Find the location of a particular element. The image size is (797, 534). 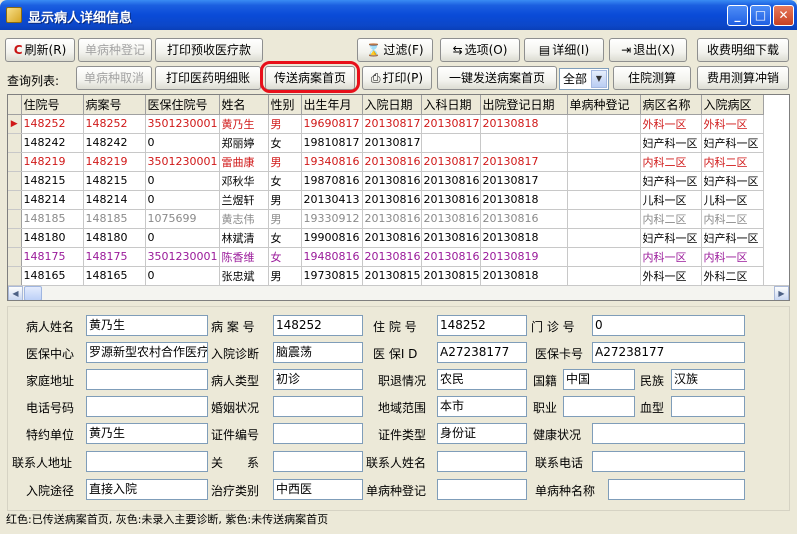

print-drug-detail-button: 打印医药明细账 is located at coordinates (208, 78).